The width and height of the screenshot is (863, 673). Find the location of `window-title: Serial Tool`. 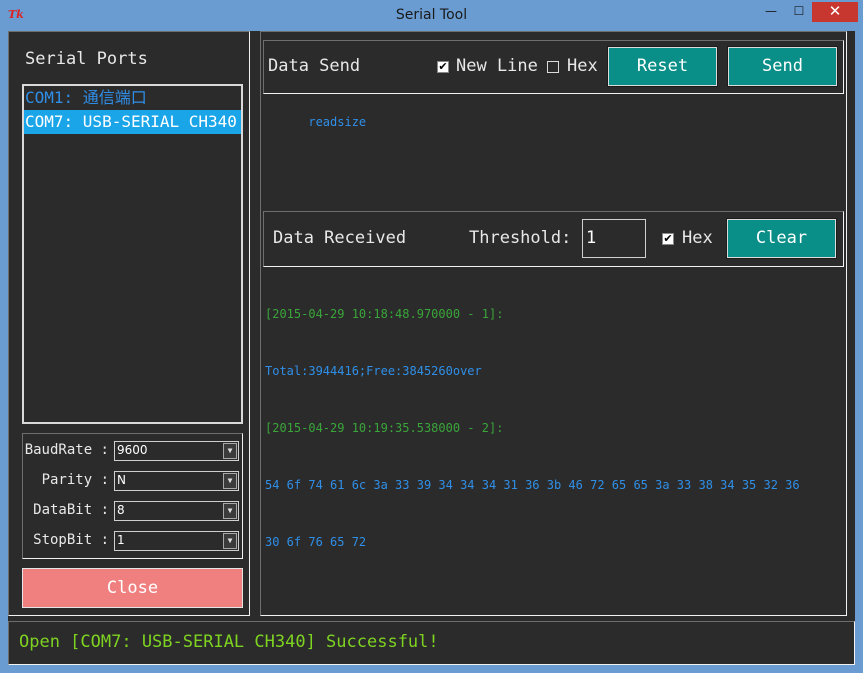

window-title: Serial Tool is located at coordinates (431, 15).